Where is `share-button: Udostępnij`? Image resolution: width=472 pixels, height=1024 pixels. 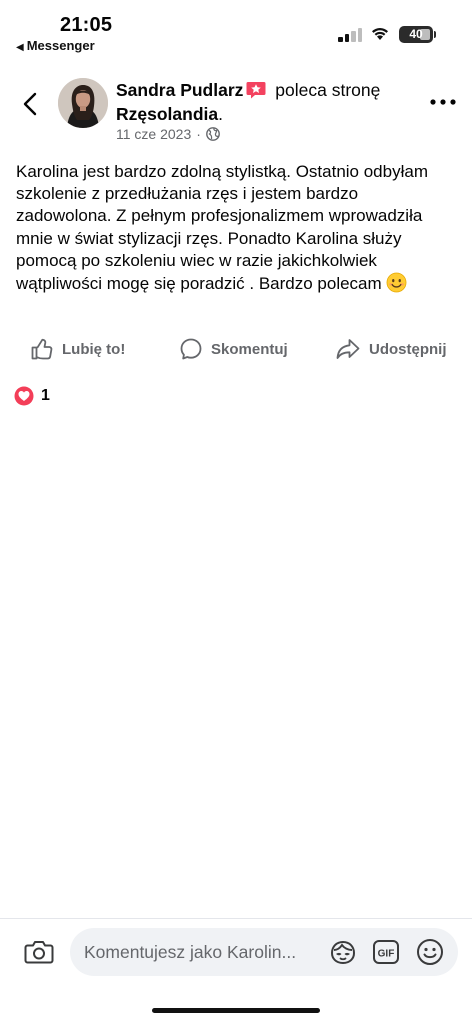
share-button: Udostępnij is located at coordinates (391, 349).